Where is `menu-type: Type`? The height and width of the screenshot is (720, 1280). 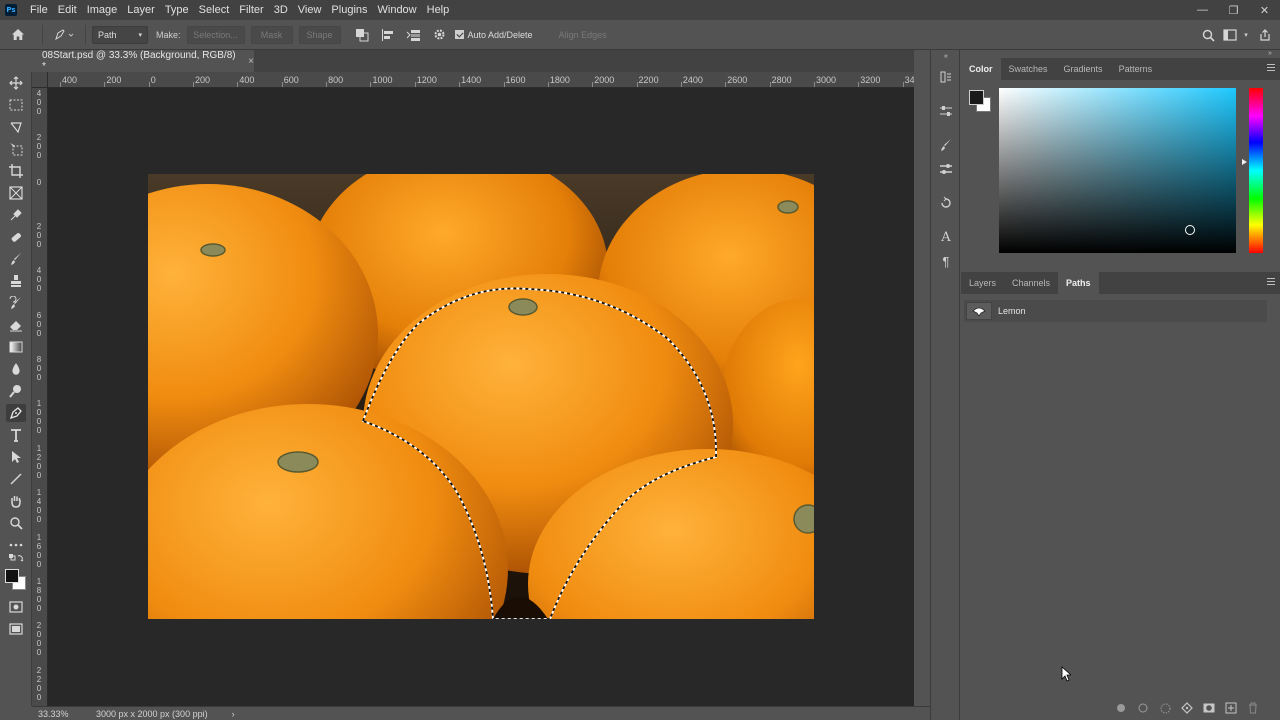
menu-type: Type is located at coordinates (177, 10).